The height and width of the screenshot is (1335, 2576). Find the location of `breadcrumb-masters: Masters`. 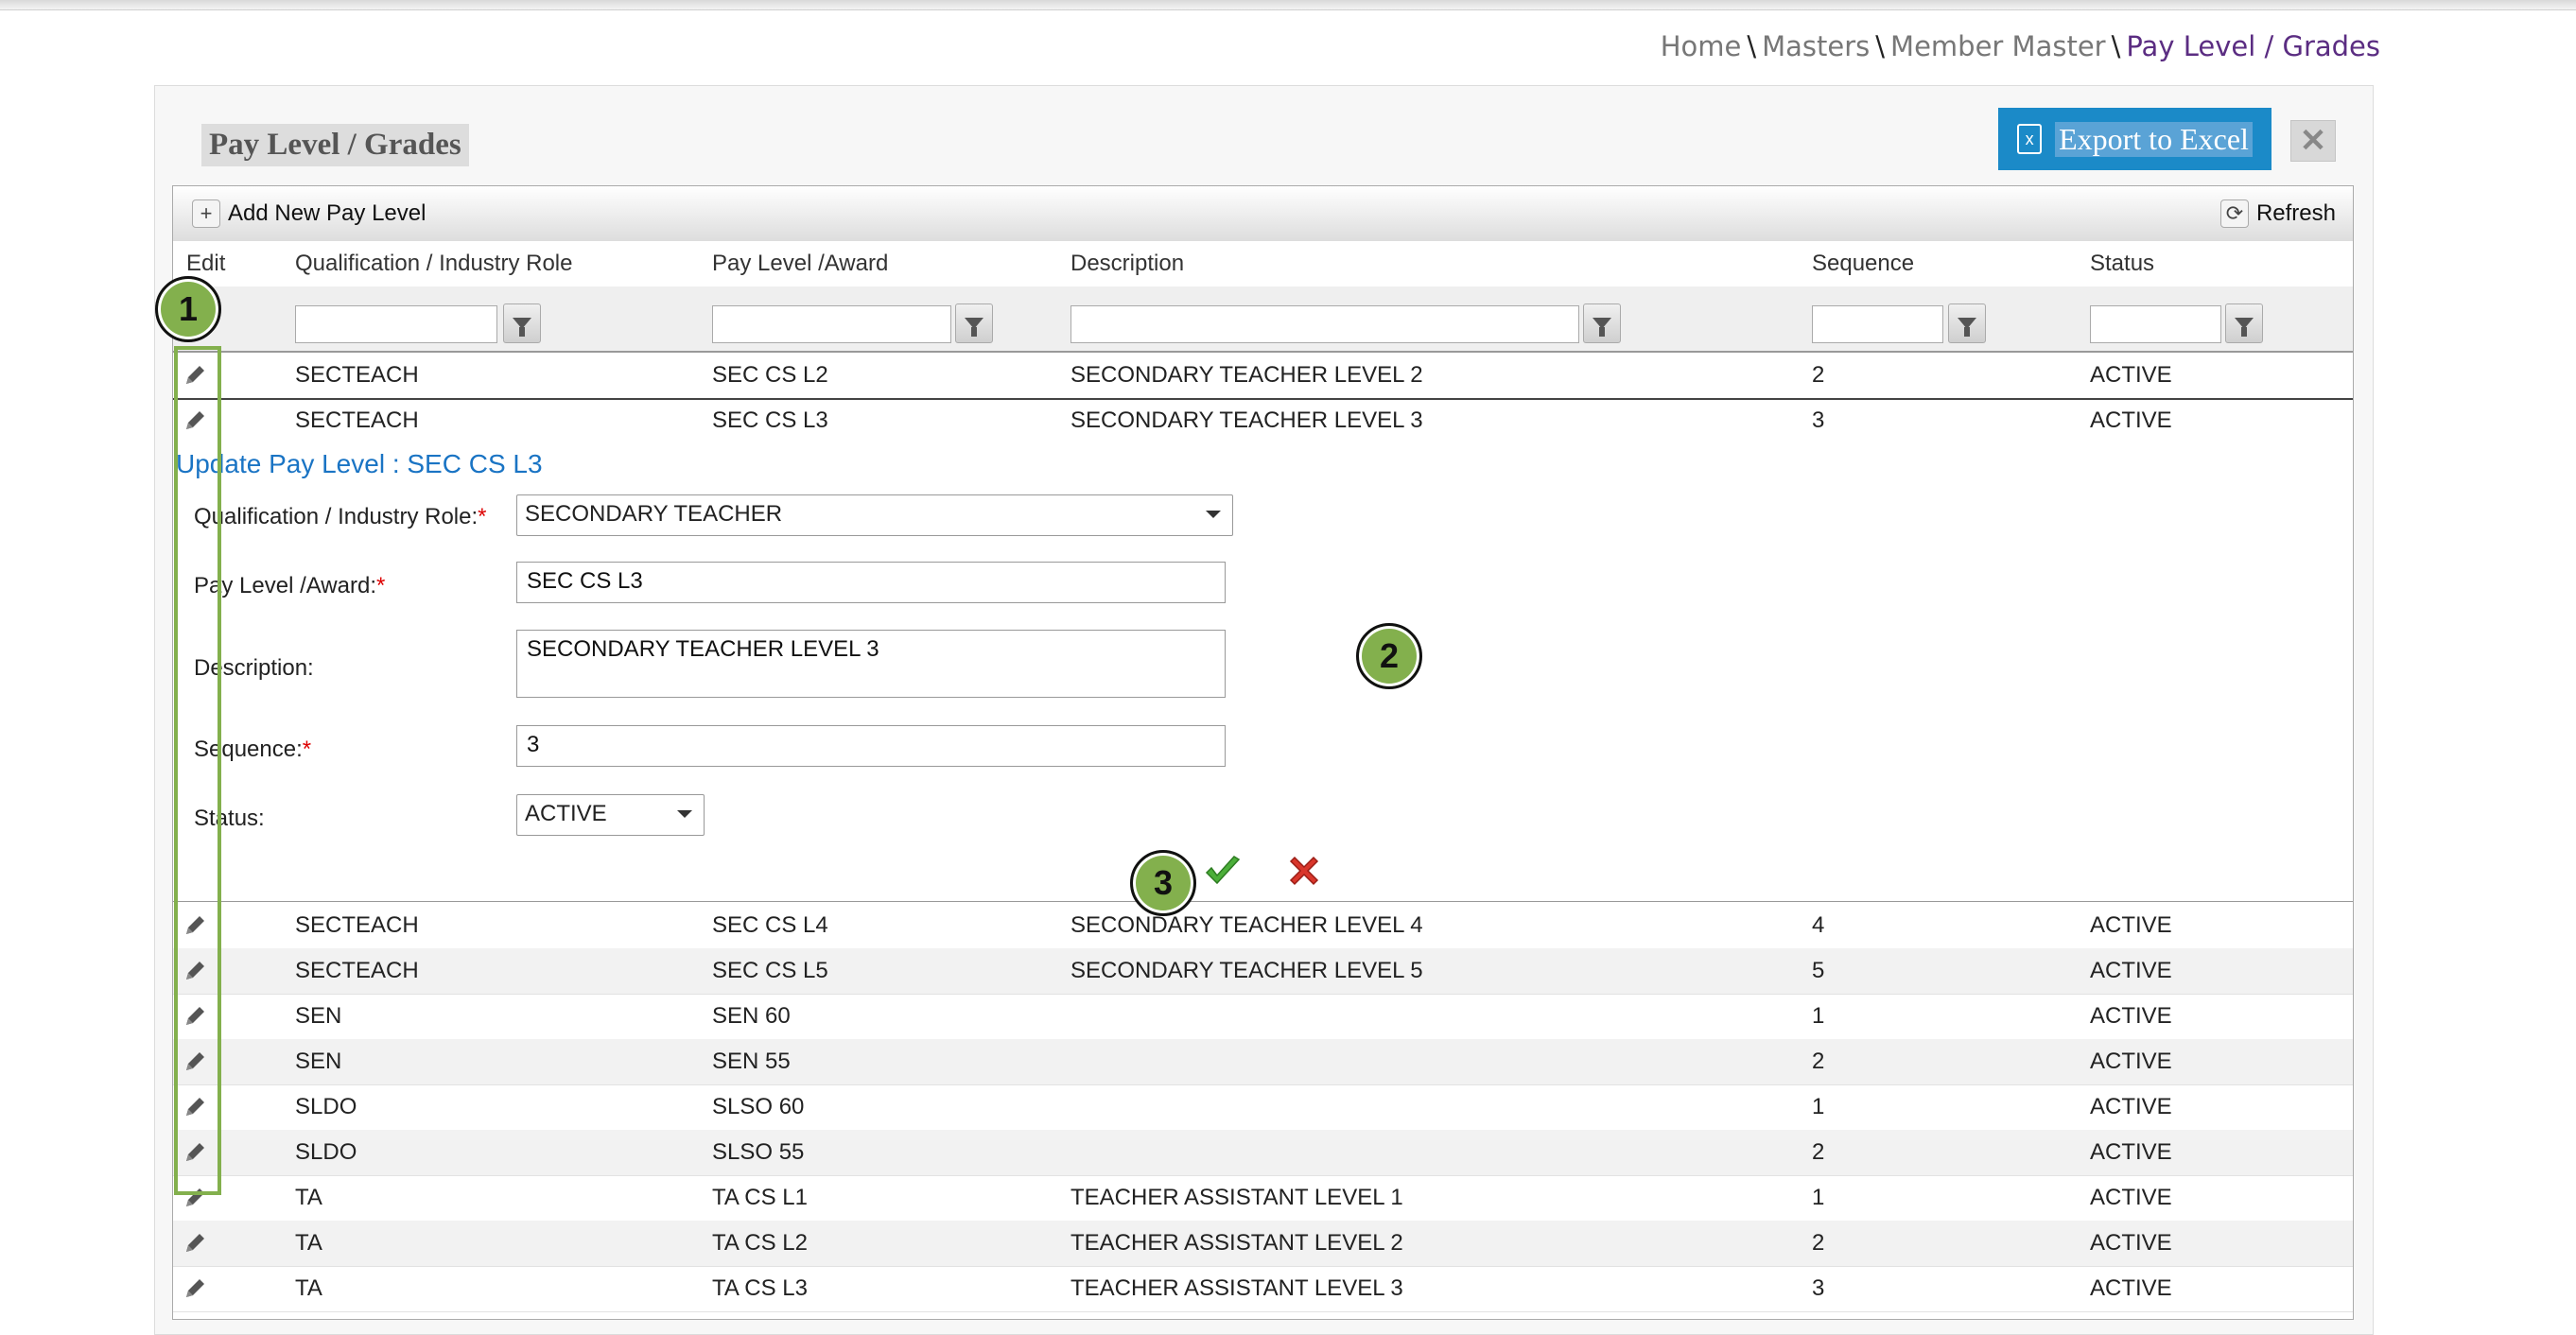

breadcrumb-masters: Masters is located at coordinates (1816, 46).